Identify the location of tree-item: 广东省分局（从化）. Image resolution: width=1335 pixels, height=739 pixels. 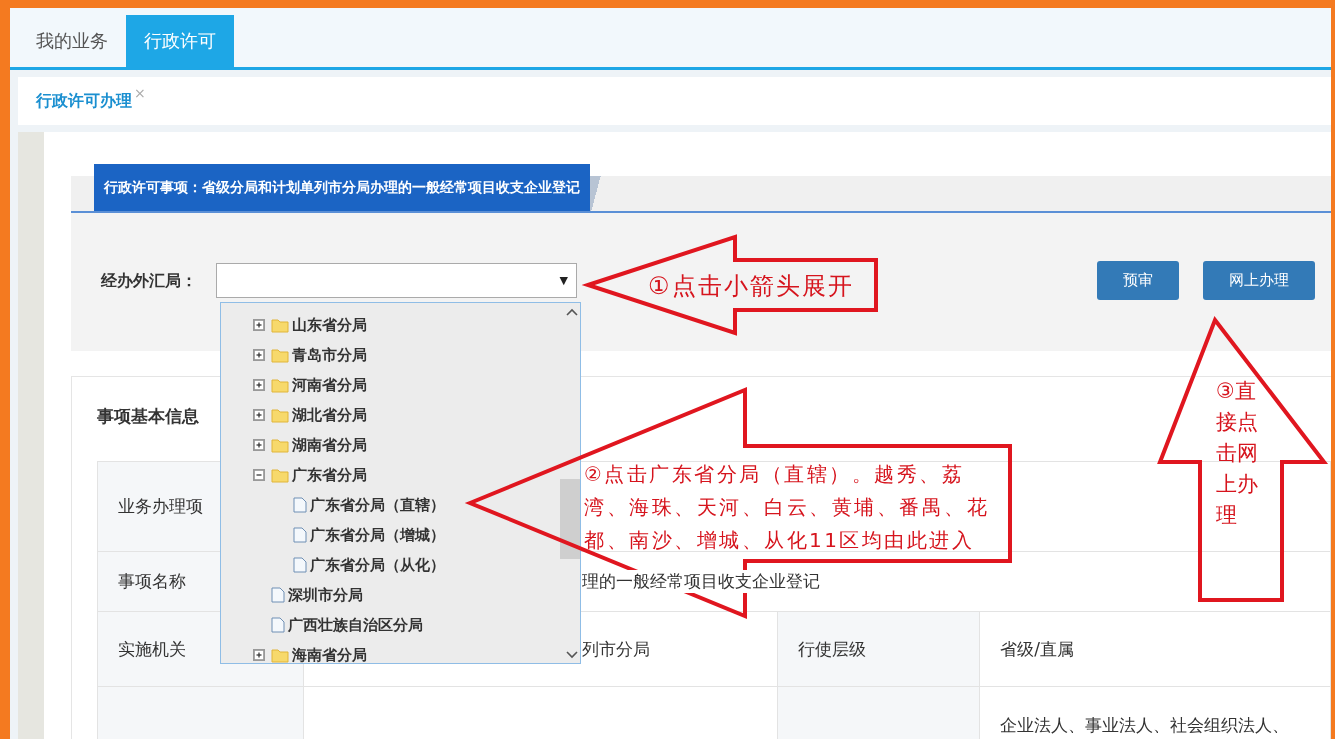
(377, 565).